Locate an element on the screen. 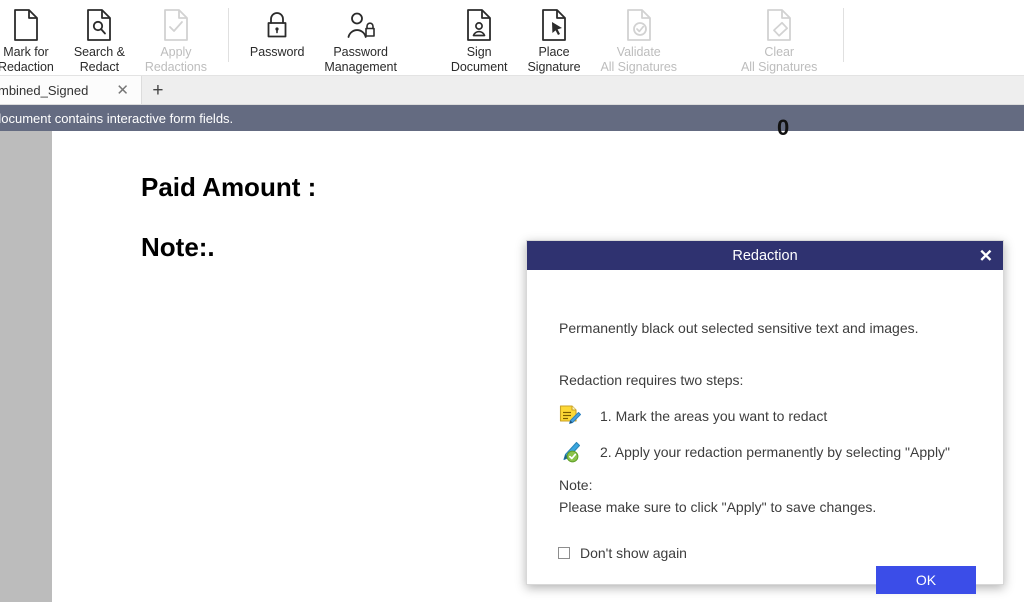 Image resolution: width=1024 pixels, height=602 pixels. dialog-steps-label: Redaction requires two steps: is located at coordinates (651, 380).